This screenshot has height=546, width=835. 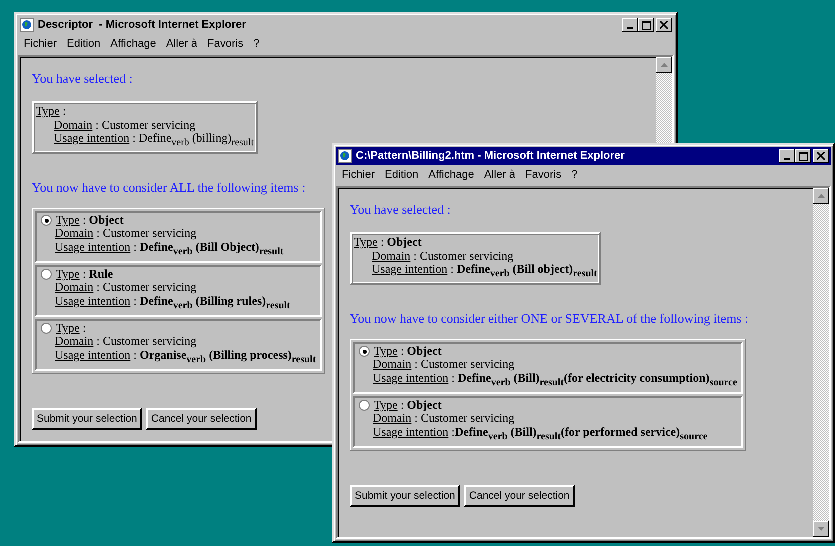 I want to click on window-title: C:\Pattern\Billing2.htm - Microsoft Internet Explorer, so click(x=491, y=156).